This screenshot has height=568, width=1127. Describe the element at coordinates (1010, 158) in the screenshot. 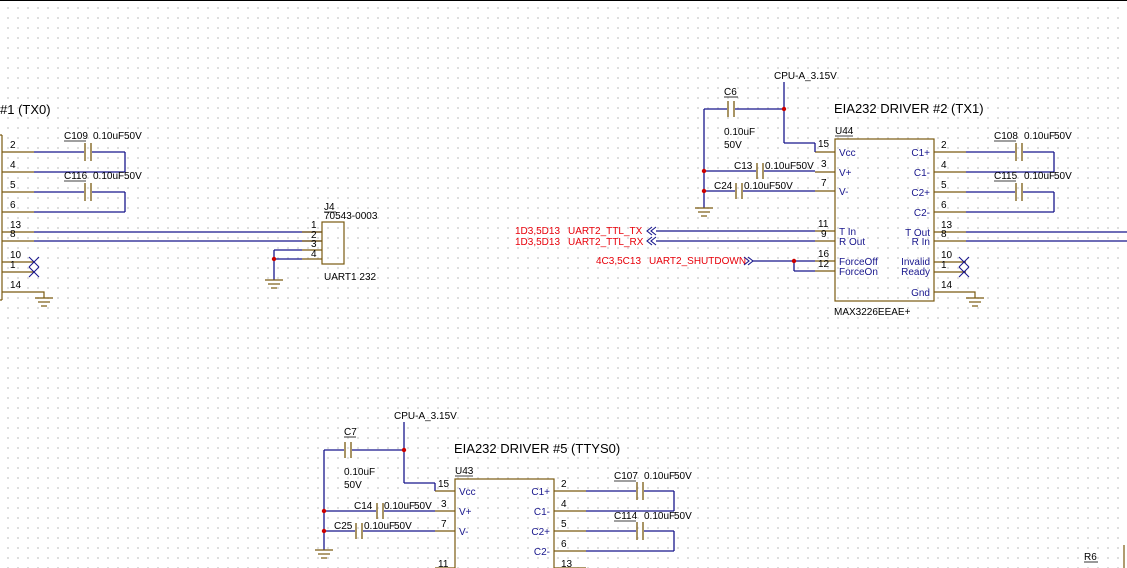

I see `capacitor-c108` at that location.